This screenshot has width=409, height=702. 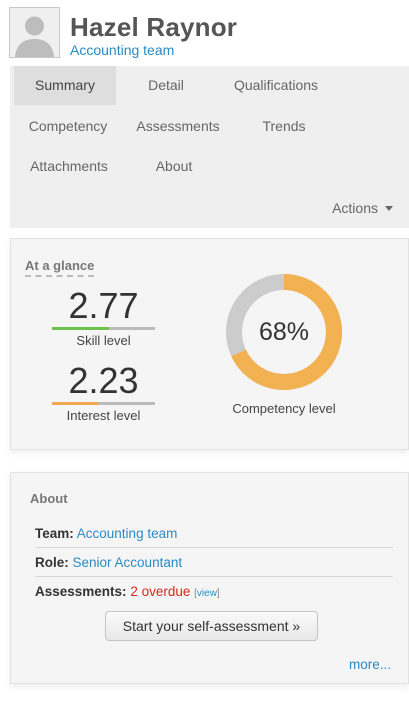 I want to click on team-key: Team:, so click(x=54, y=533).